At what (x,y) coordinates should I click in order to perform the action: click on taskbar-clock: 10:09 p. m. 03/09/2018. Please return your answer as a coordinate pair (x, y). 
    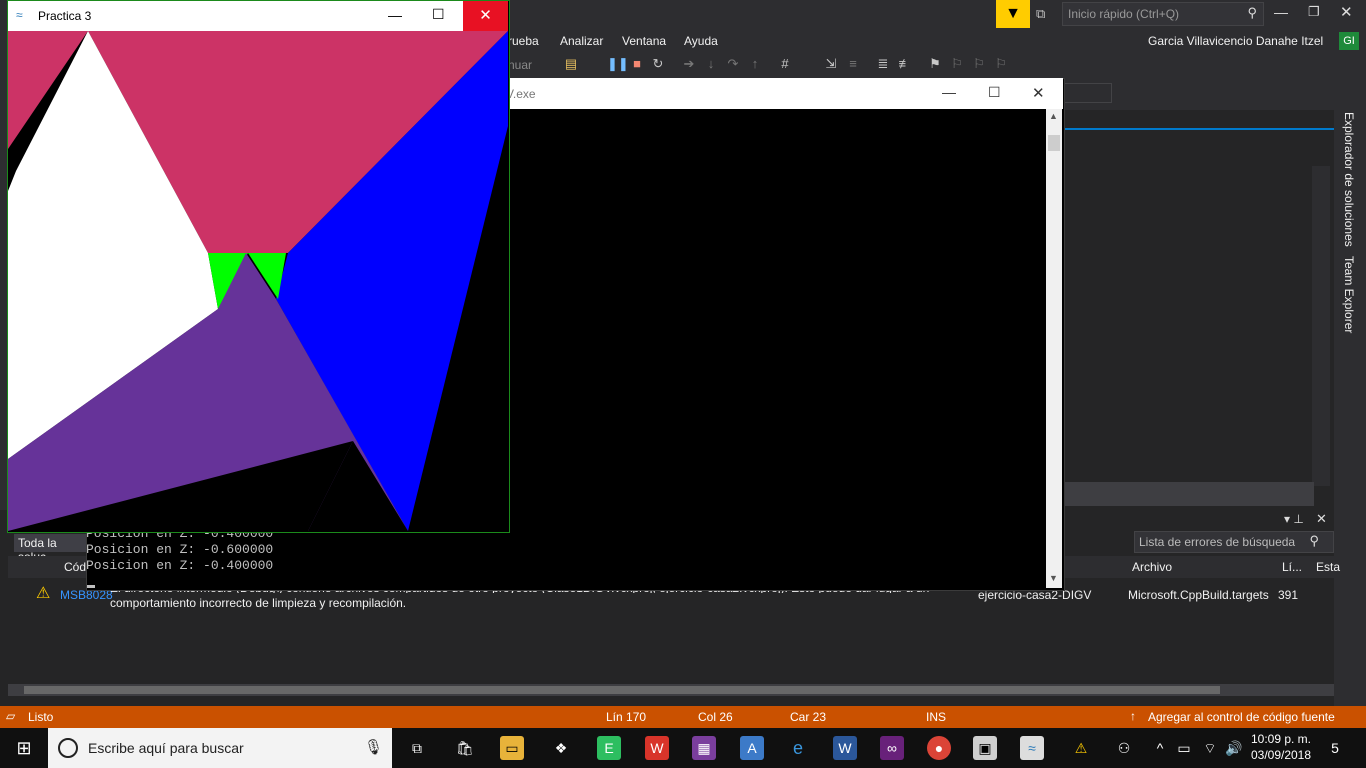
    Looking at the image, I should click on (1281, 748).